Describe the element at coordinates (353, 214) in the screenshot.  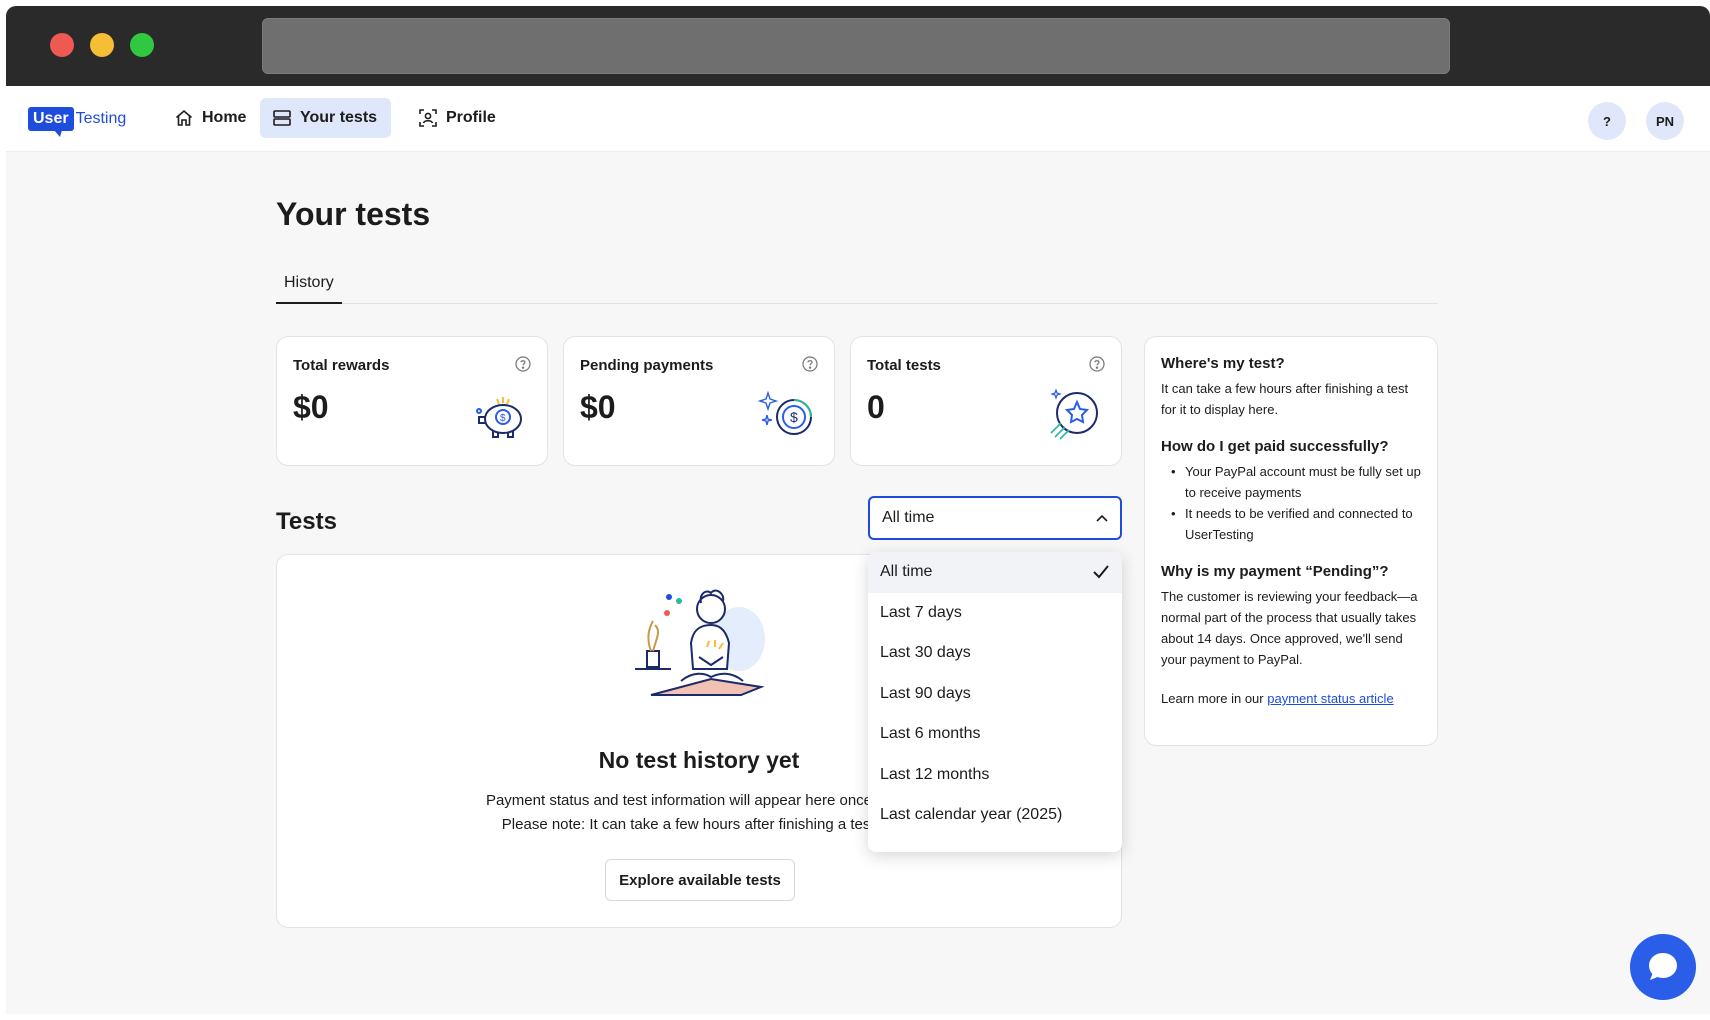
I see `page-title: Your tests` at that location.